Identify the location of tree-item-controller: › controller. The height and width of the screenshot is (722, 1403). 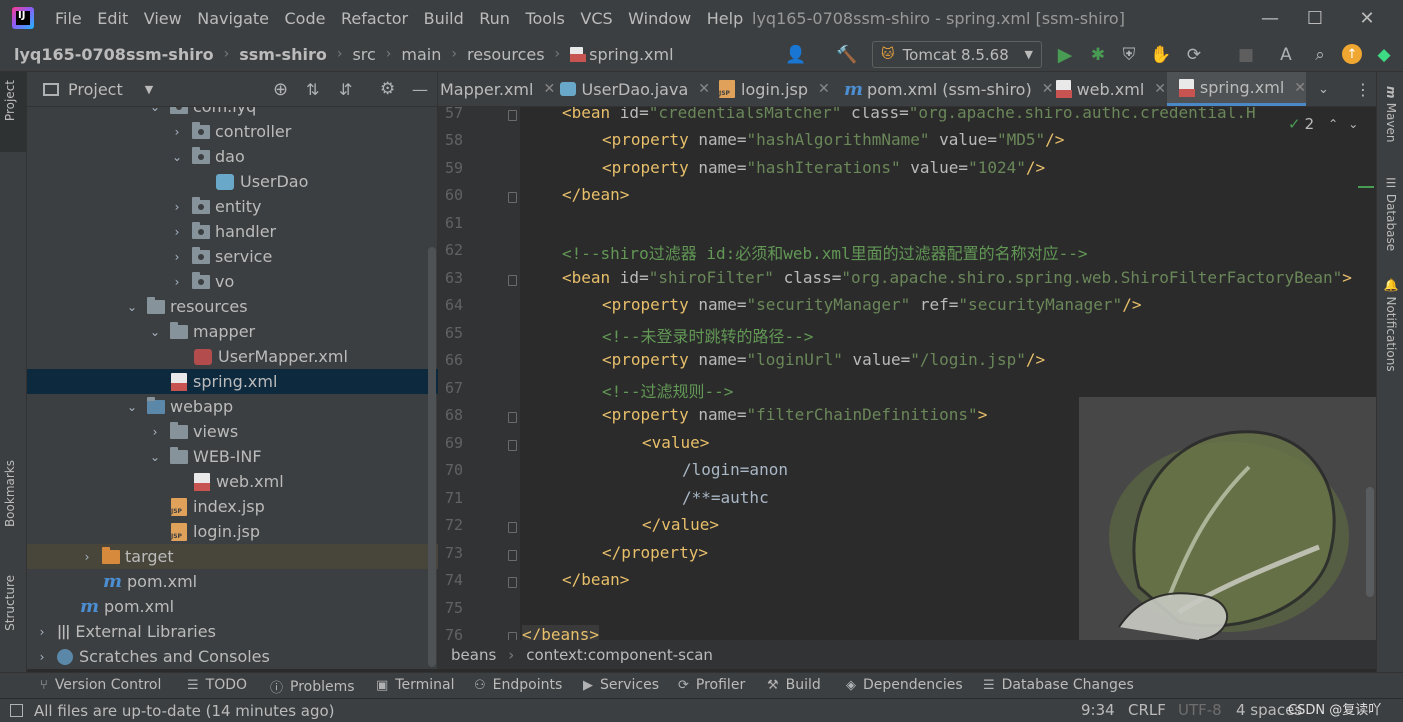
(232, 131).